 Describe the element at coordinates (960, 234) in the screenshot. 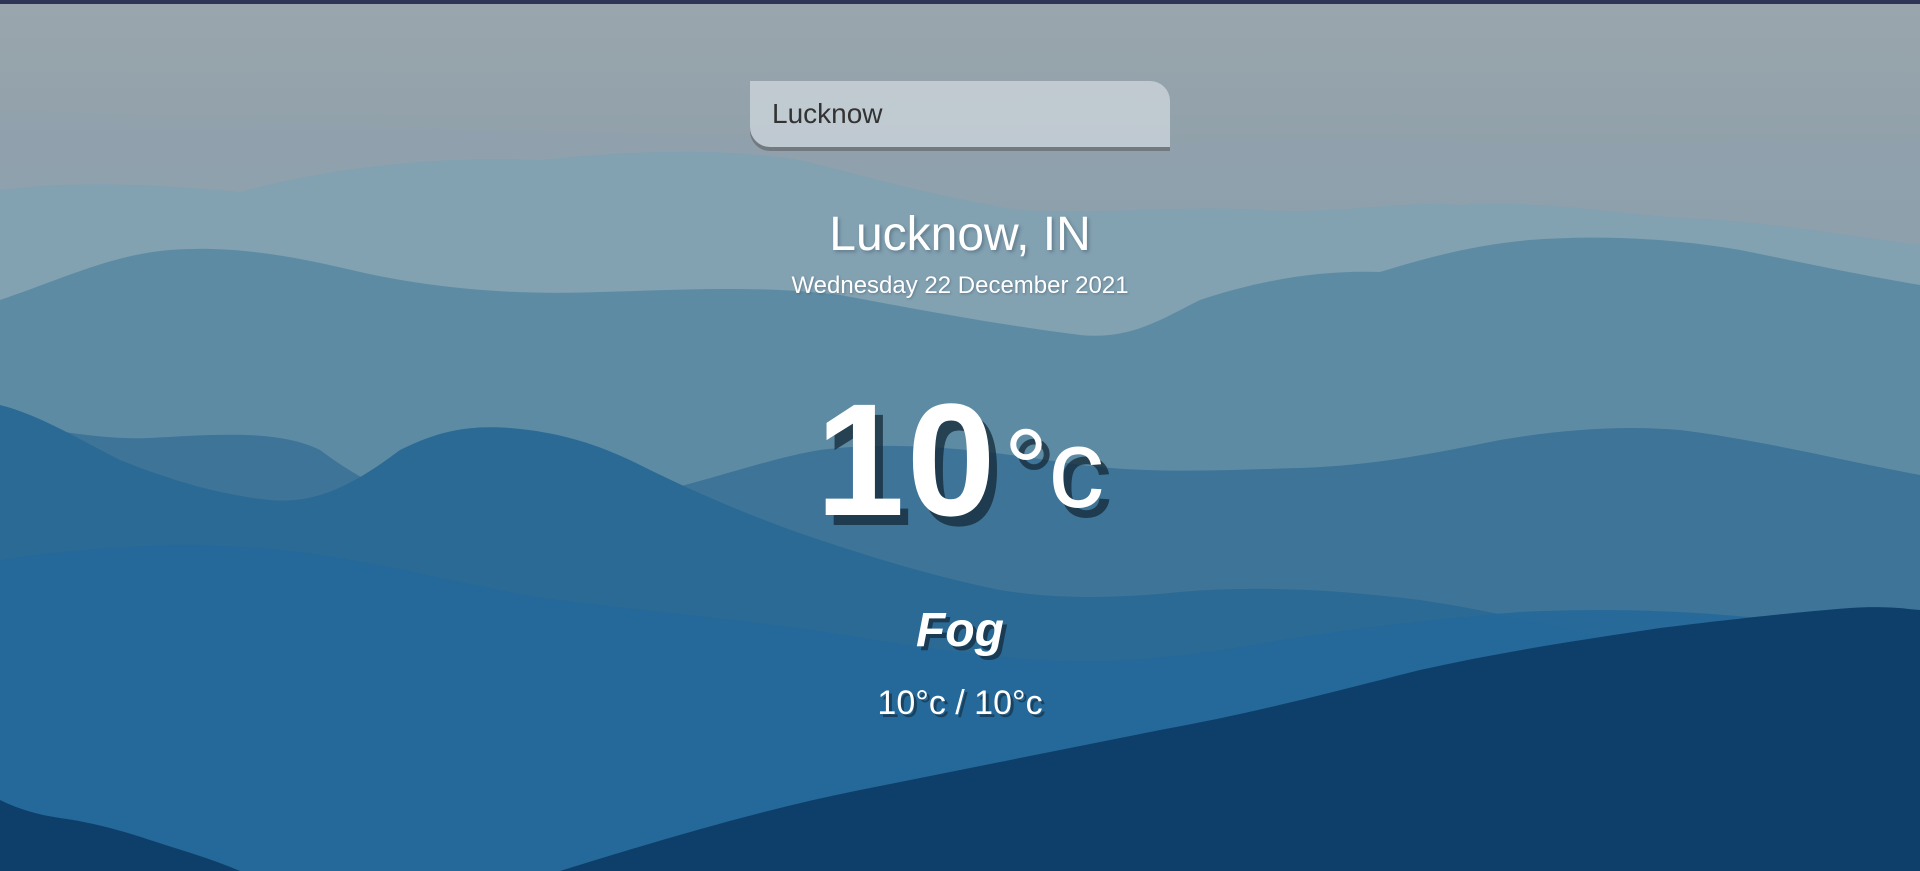

I see `city-country-label: Lucknow, IN` at that location.